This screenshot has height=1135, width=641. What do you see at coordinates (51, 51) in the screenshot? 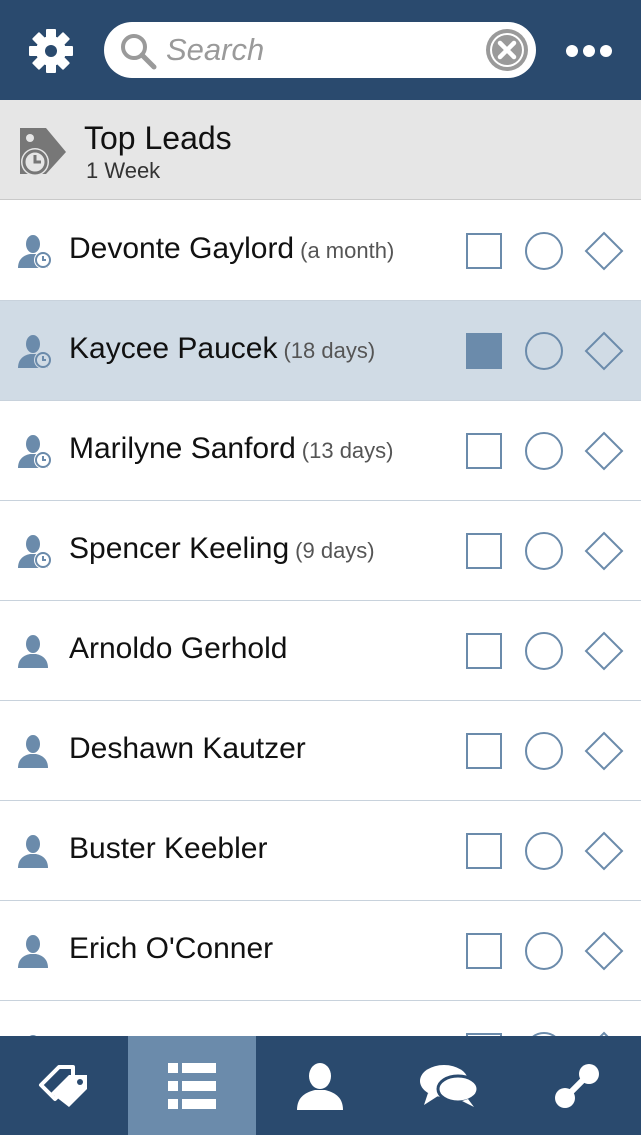
I see `gear-icon` at bounding box center [51, 51].